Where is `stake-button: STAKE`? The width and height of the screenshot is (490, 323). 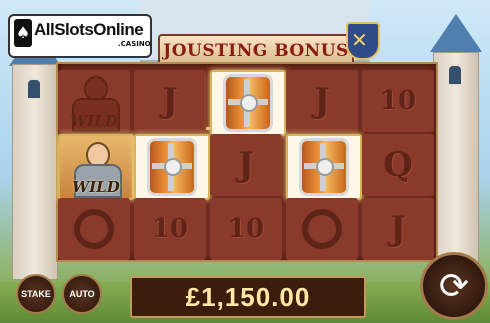 stake-button: STAKE is located at coordinates (36, 294).